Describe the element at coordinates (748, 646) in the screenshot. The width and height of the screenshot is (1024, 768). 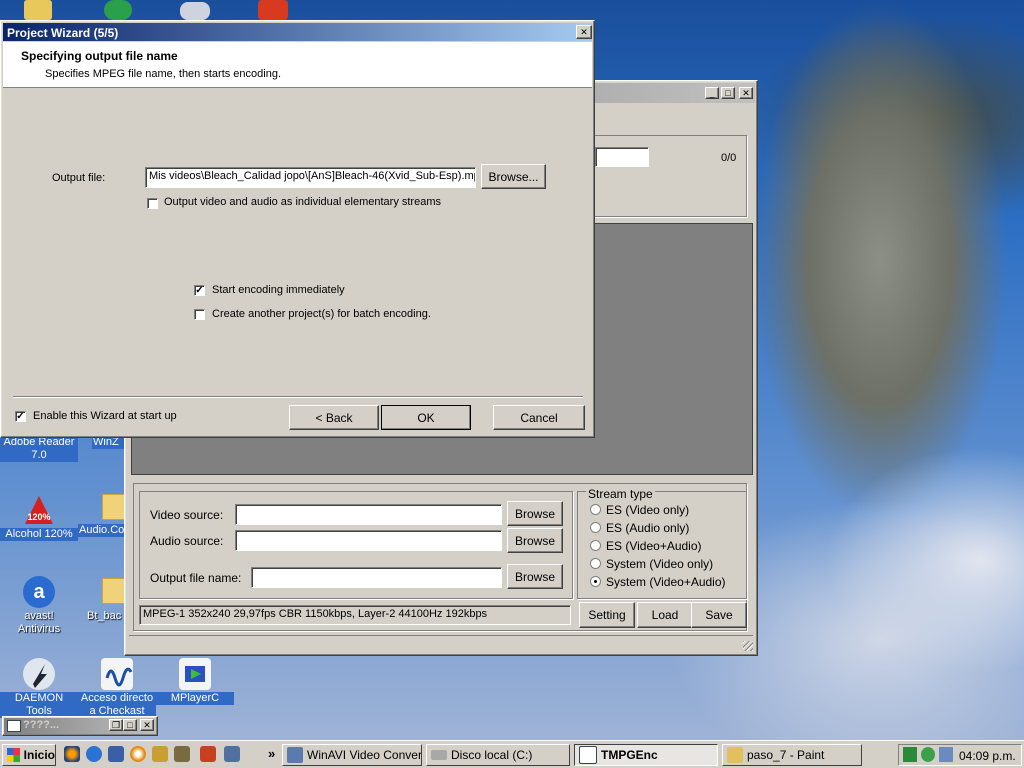
I see `resize-grip-icon` at that location.